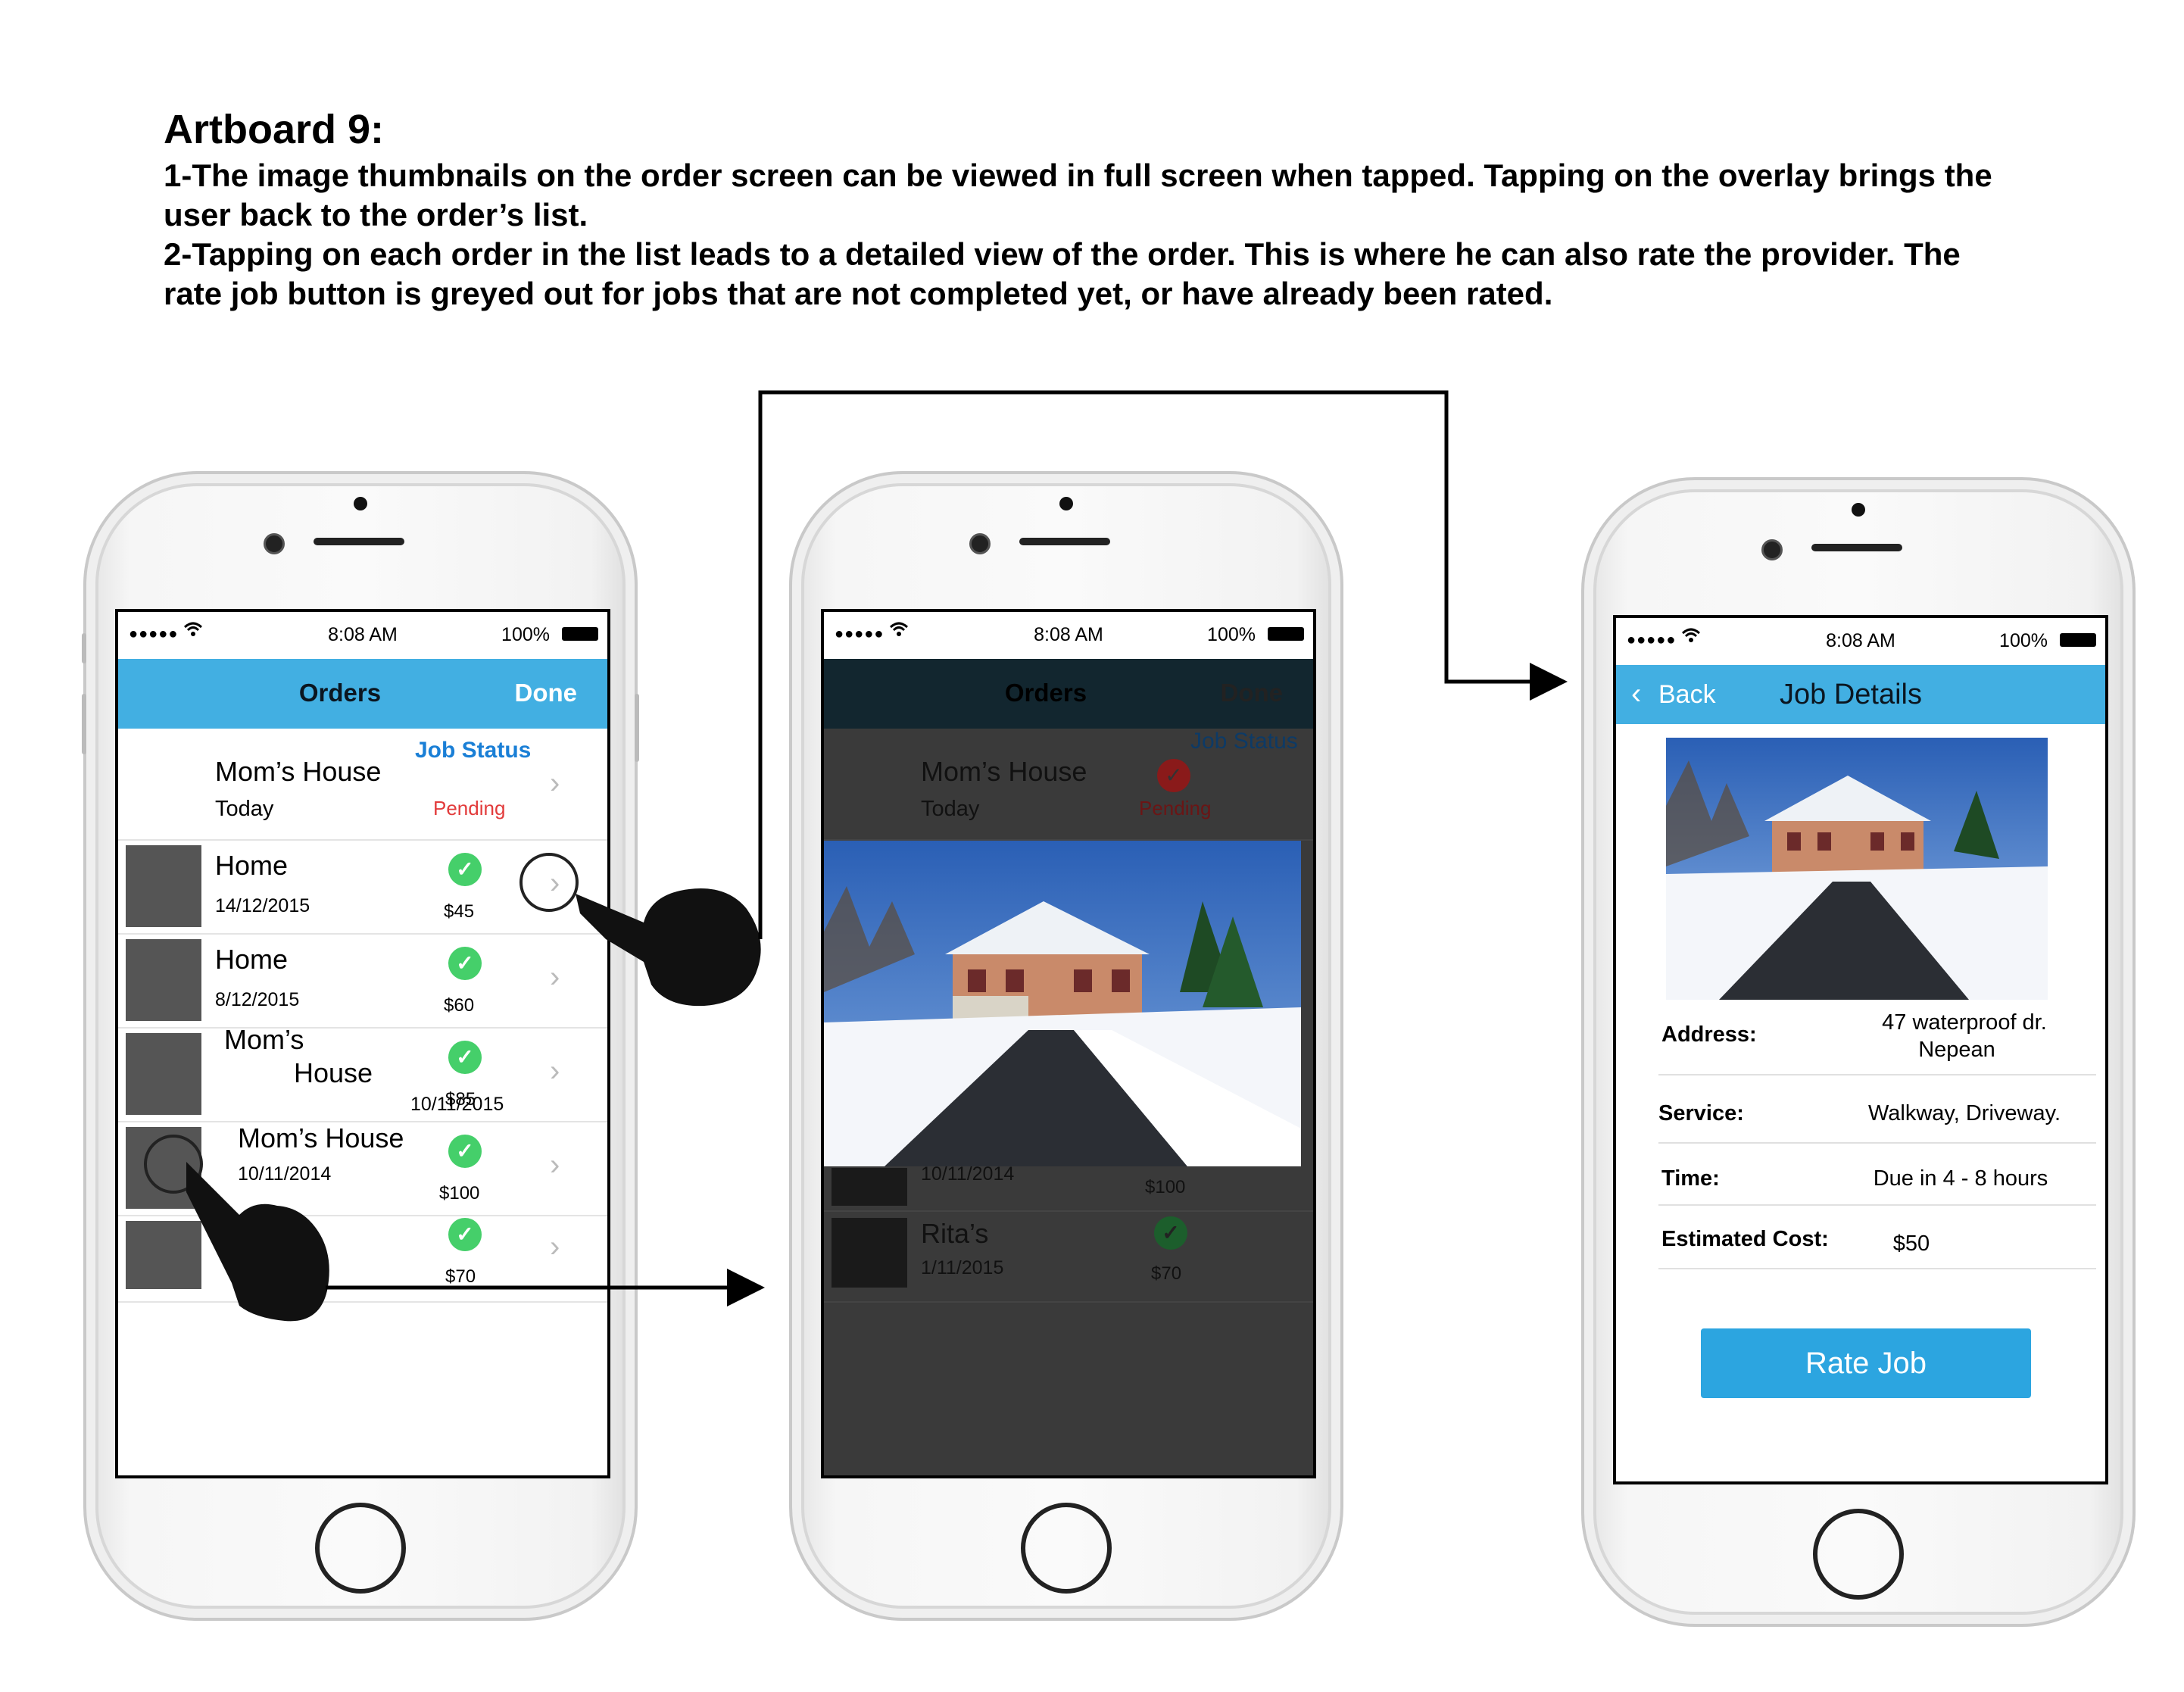 The height and width of the screenshot is (1692, 2184). What do you see at coordinates (1163, 664) in the screenshot?
I see `arrow-icon` at bounding box center [1163, 664].